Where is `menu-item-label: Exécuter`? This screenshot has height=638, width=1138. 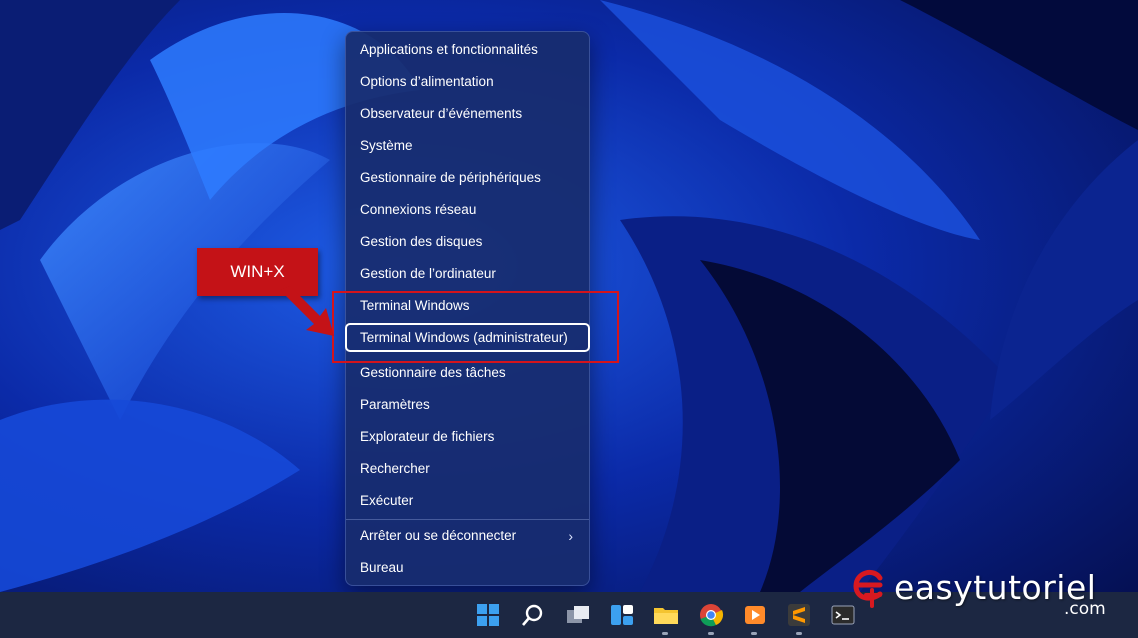 menu-item-label: Exécuter is located at coordinates (387, 500).